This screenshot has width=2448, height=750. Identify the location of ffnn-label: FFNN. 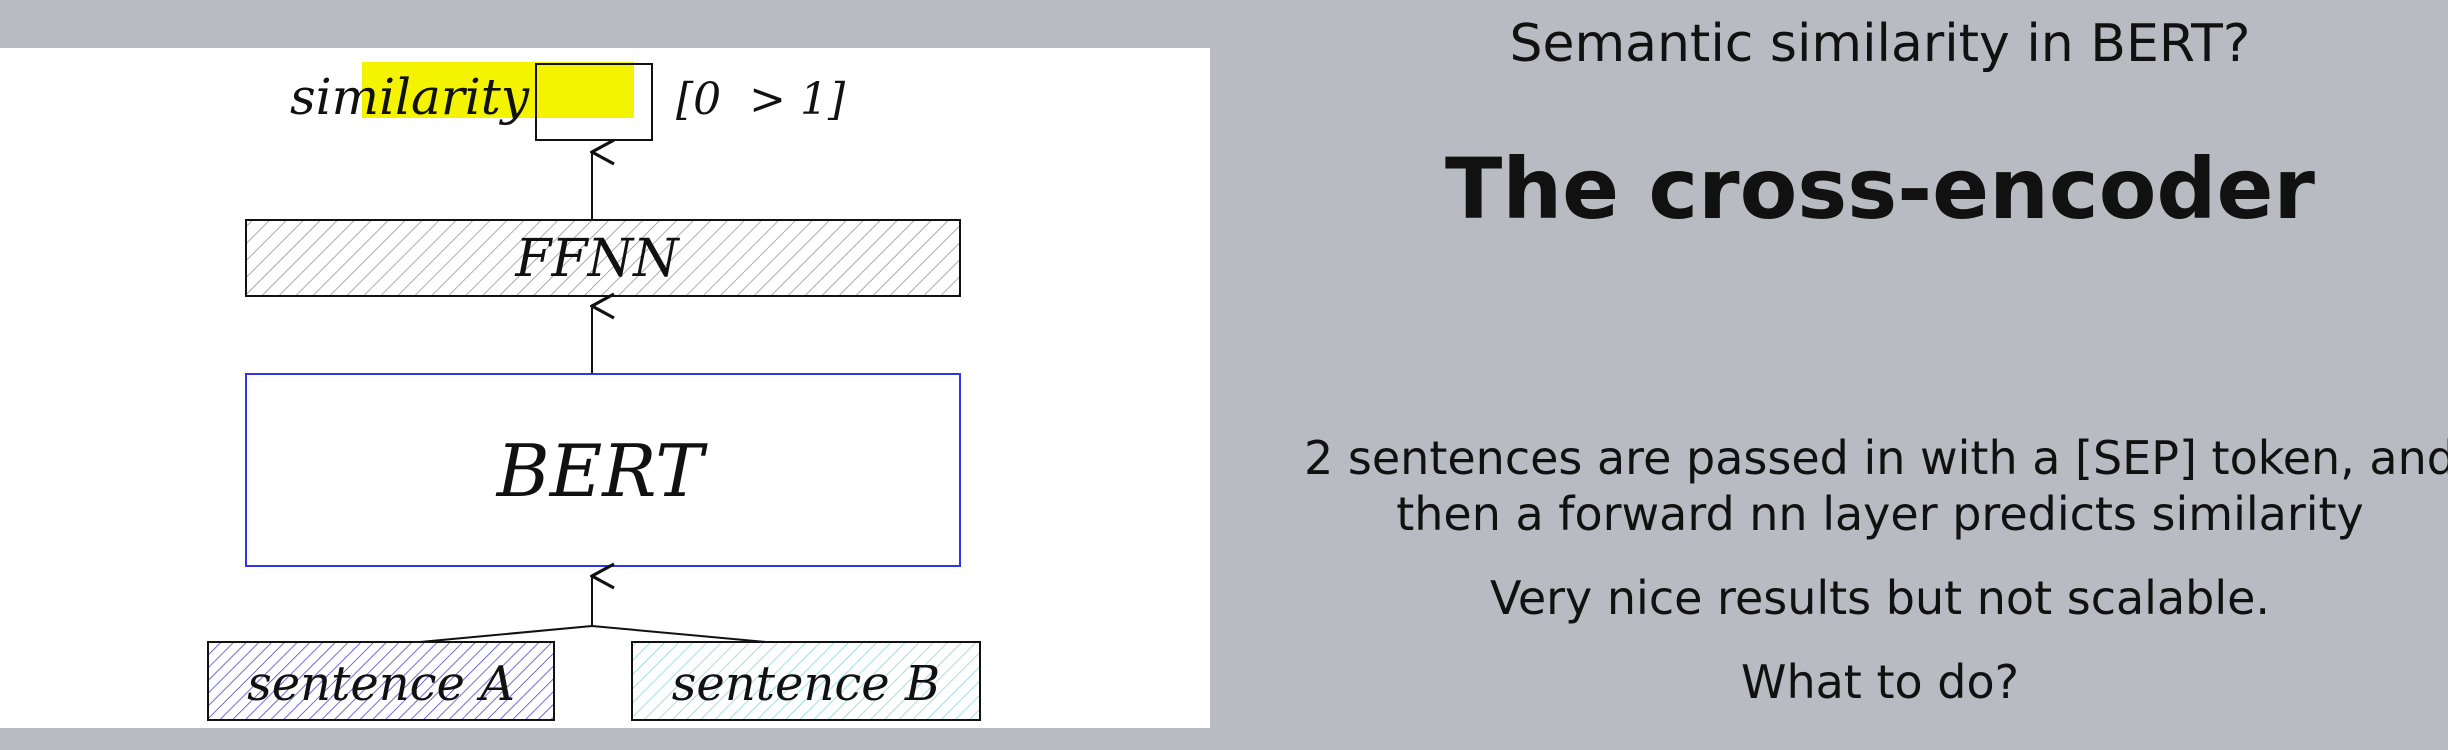
(597, 259).